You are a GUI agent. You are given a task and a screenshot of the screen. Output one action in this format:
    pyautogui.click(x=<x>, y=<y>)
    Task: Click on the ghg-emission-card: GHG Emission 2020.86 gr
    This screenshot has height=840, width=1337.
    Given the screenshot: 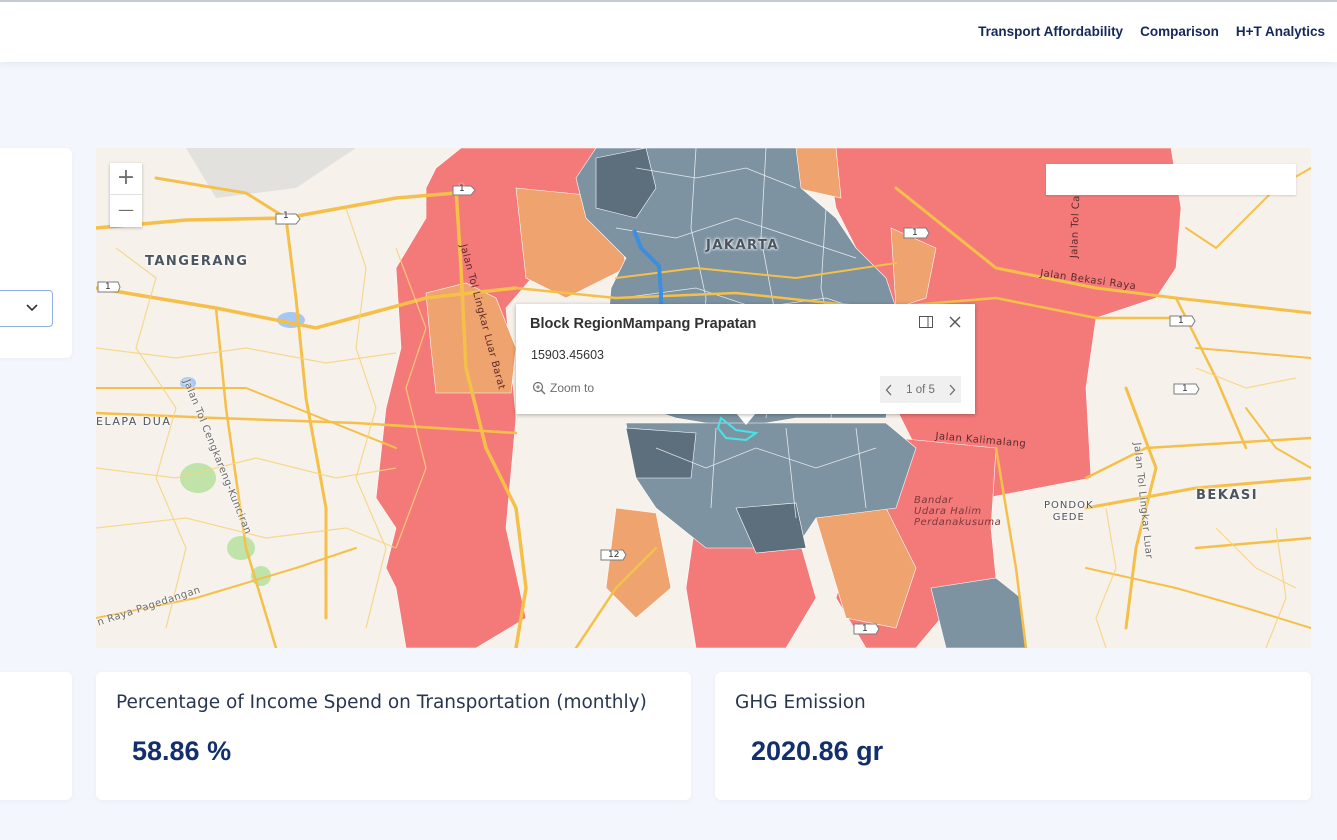 What is the action you would take?
    pyautogui.click(x=1013, y=736)
    